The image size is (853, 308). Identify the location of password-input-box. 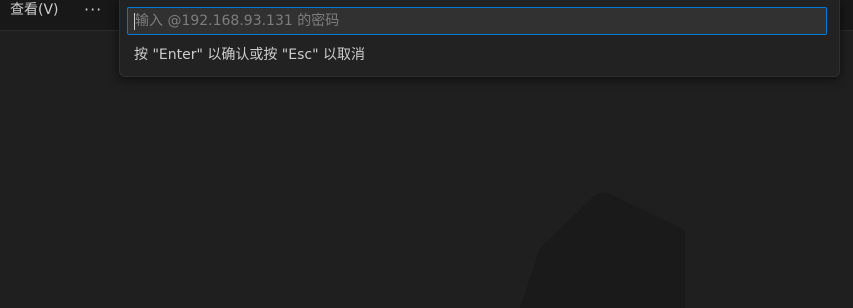
(477, 21).